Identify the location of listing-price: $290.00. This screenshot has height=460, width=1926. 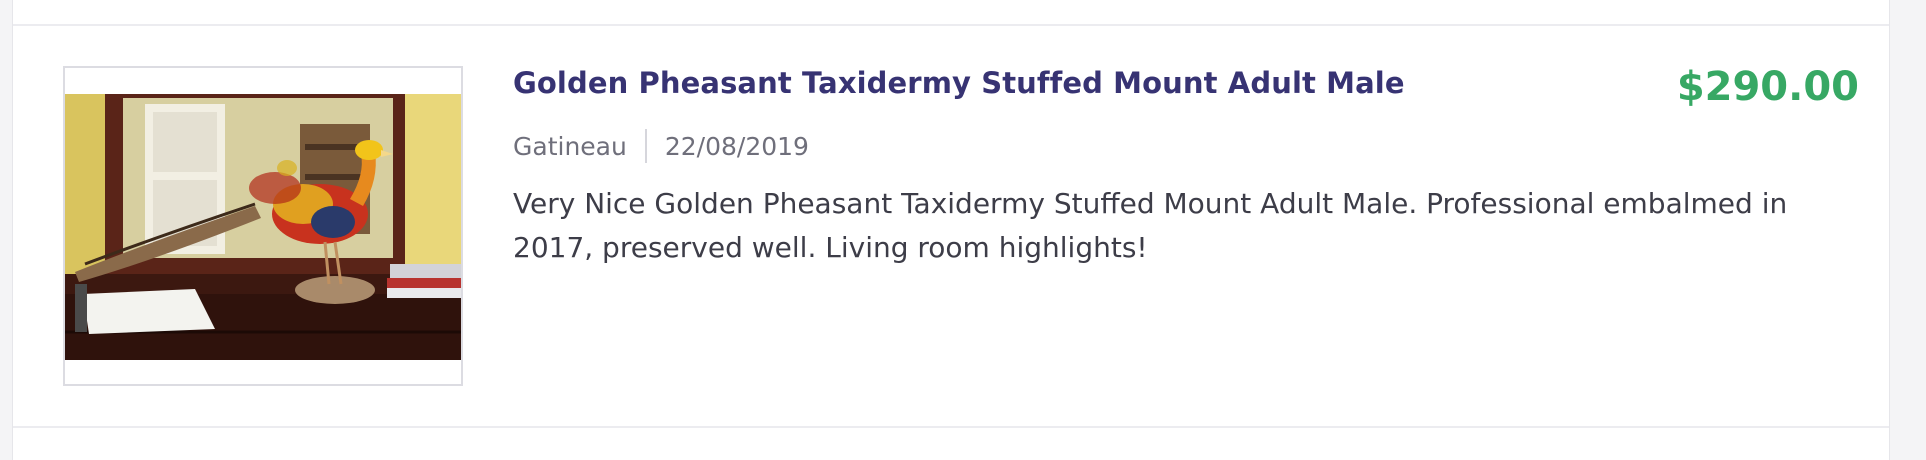
(1767, 87).